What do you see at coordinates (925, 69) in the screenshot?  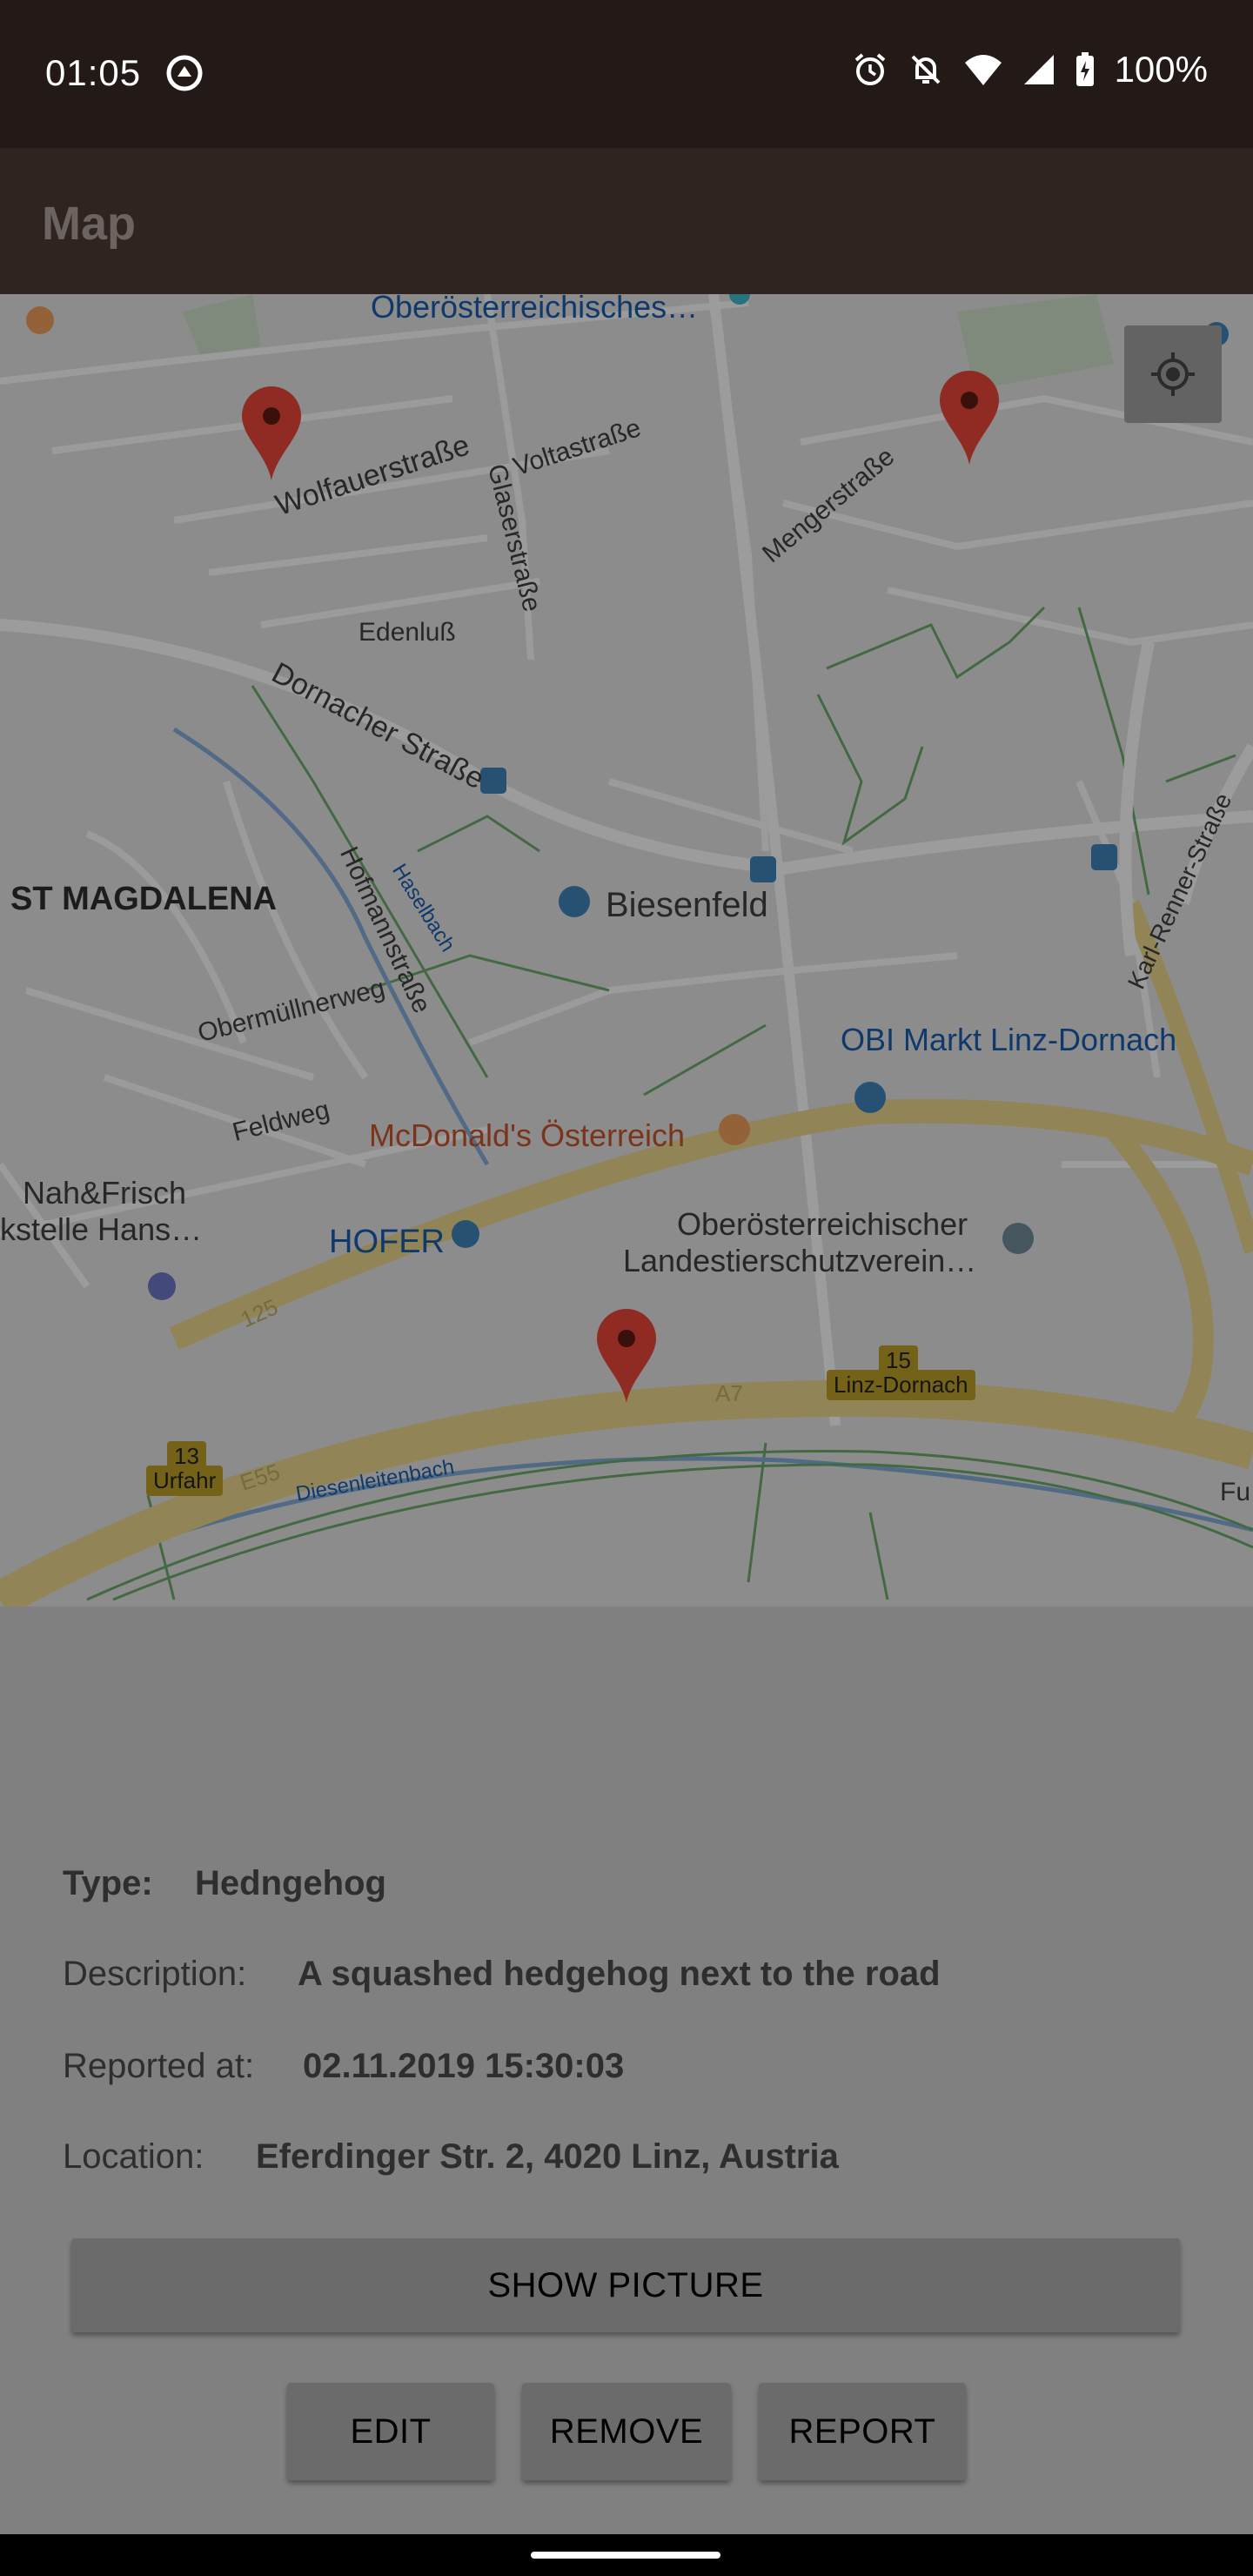 I see `notifications-off-icon` at bounding box center [925, 69].